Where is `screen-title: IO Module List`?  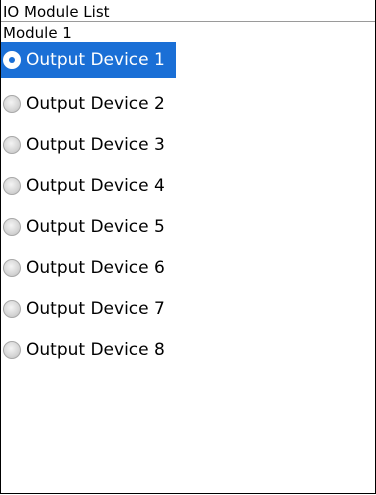
screen-title: IO Module List is located at coordinates (188, 11).